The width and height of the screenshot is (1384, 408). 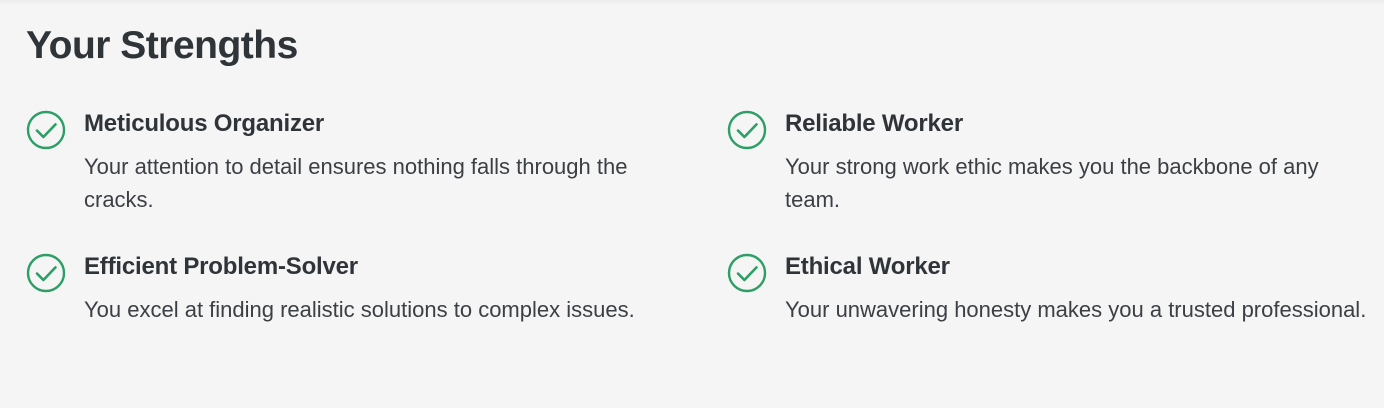 What do you see at coordinates (867, 266) in the screenshot?
I see `strength-title: Ethical Worker` at bounding box center [867, 266].